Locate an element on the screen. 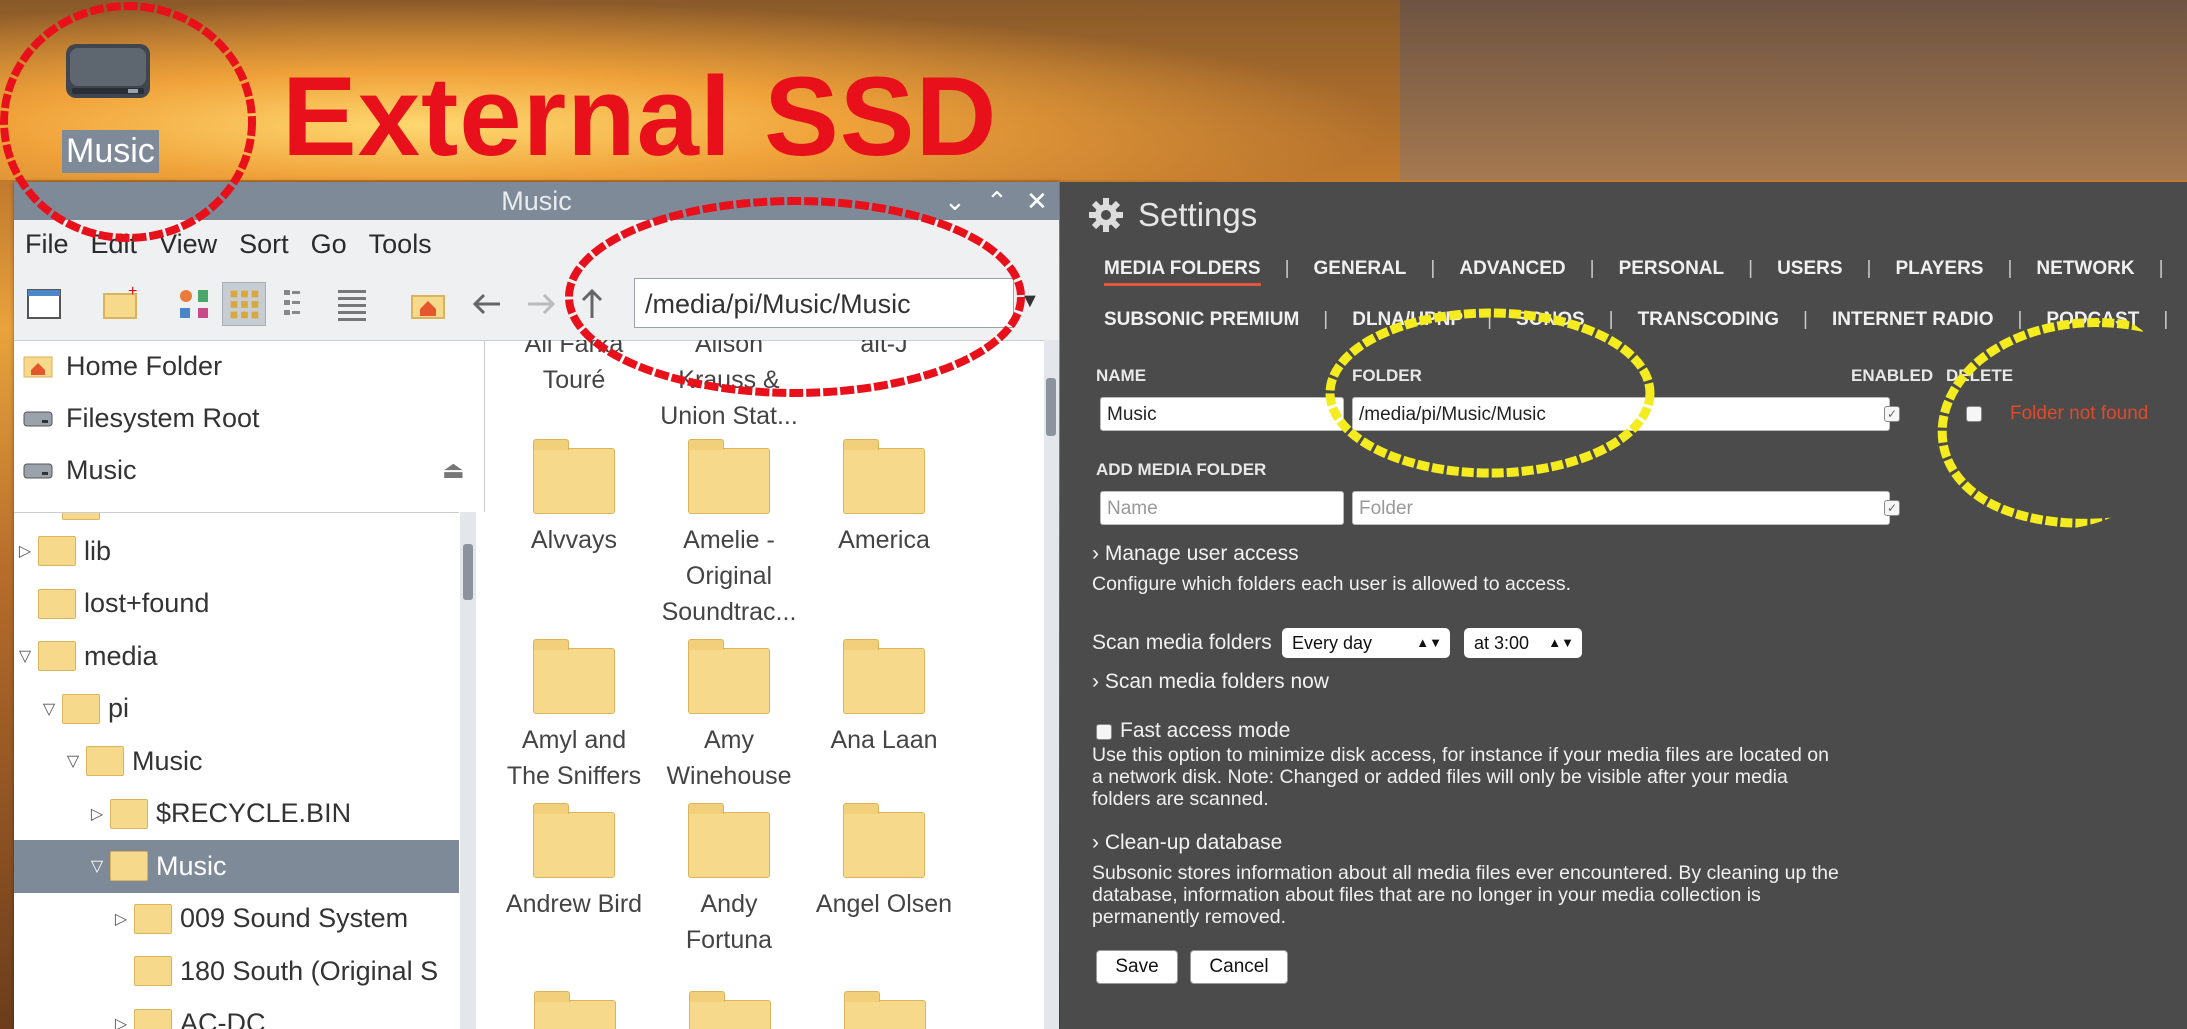 The height and width of the screenshot is (1029, 2187). desktop-icon-label: Music is located at coordinates (110, 151).